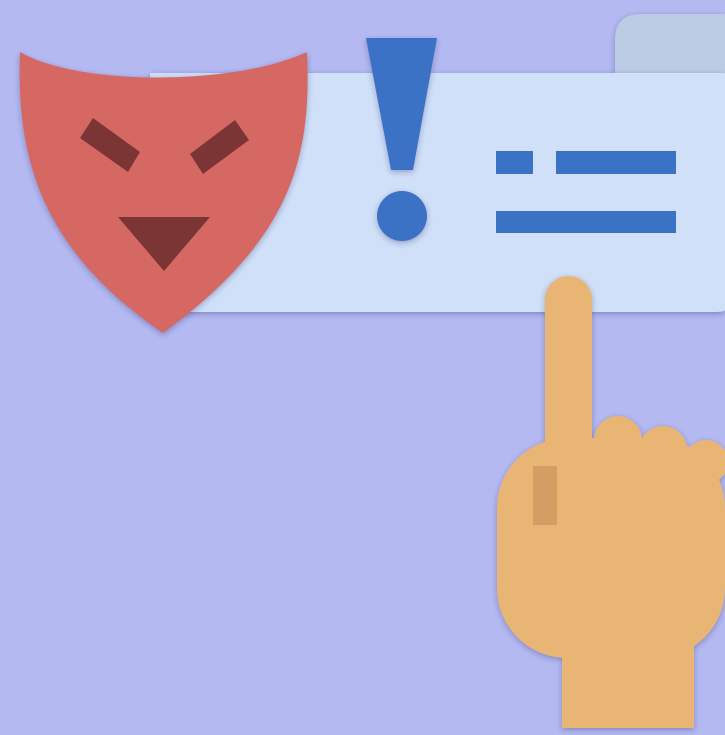 The width and height of the screenshot is (725, 735). Describe the element at coordinates (545, 495) in the screenshot. I see `hand-thumb-shade` at that location.